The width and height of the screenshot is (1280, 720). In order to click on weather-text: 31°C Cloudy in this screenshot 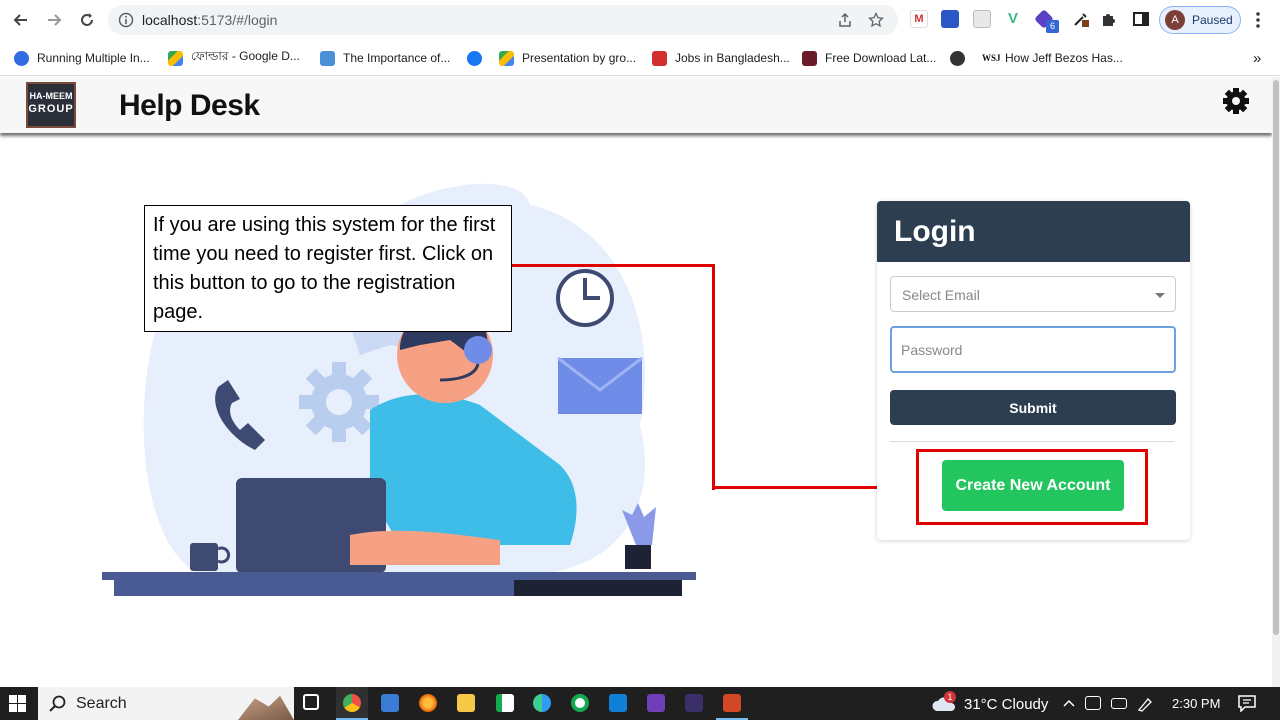, I will do `click(1006, 704)`.